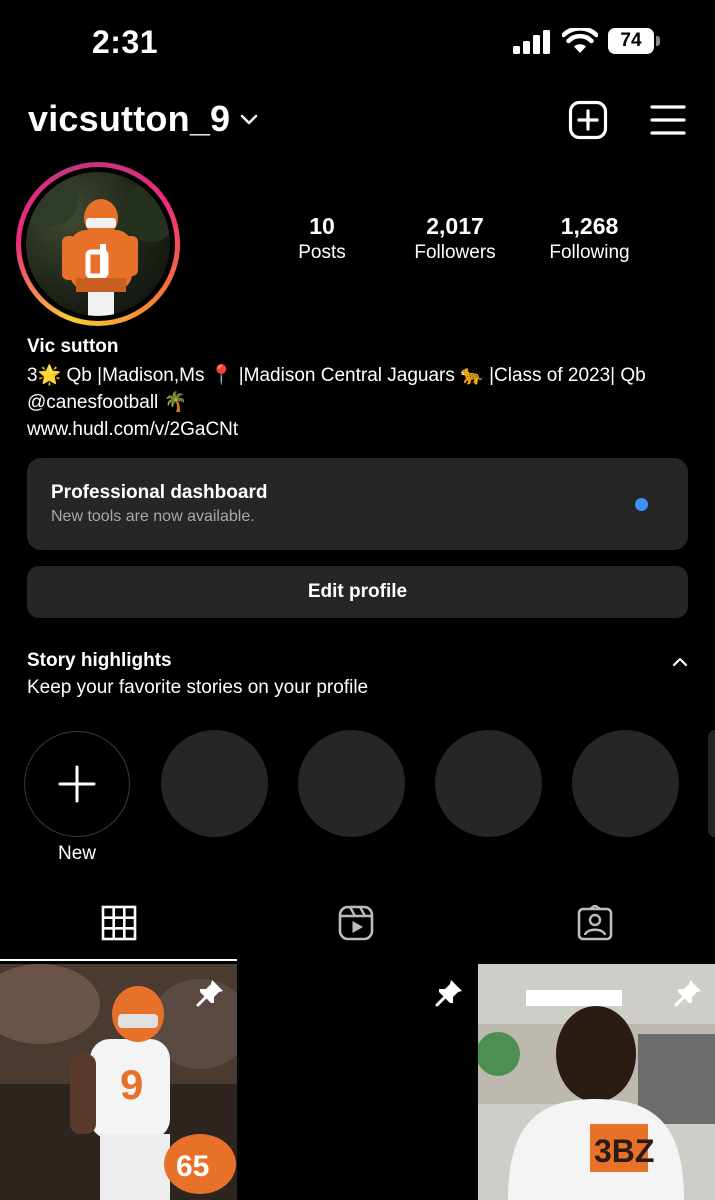 The image size is (715, 1200). Describe the element at coordinates (580, 40) in the screenshot. I see `wifi-icon` at that location.